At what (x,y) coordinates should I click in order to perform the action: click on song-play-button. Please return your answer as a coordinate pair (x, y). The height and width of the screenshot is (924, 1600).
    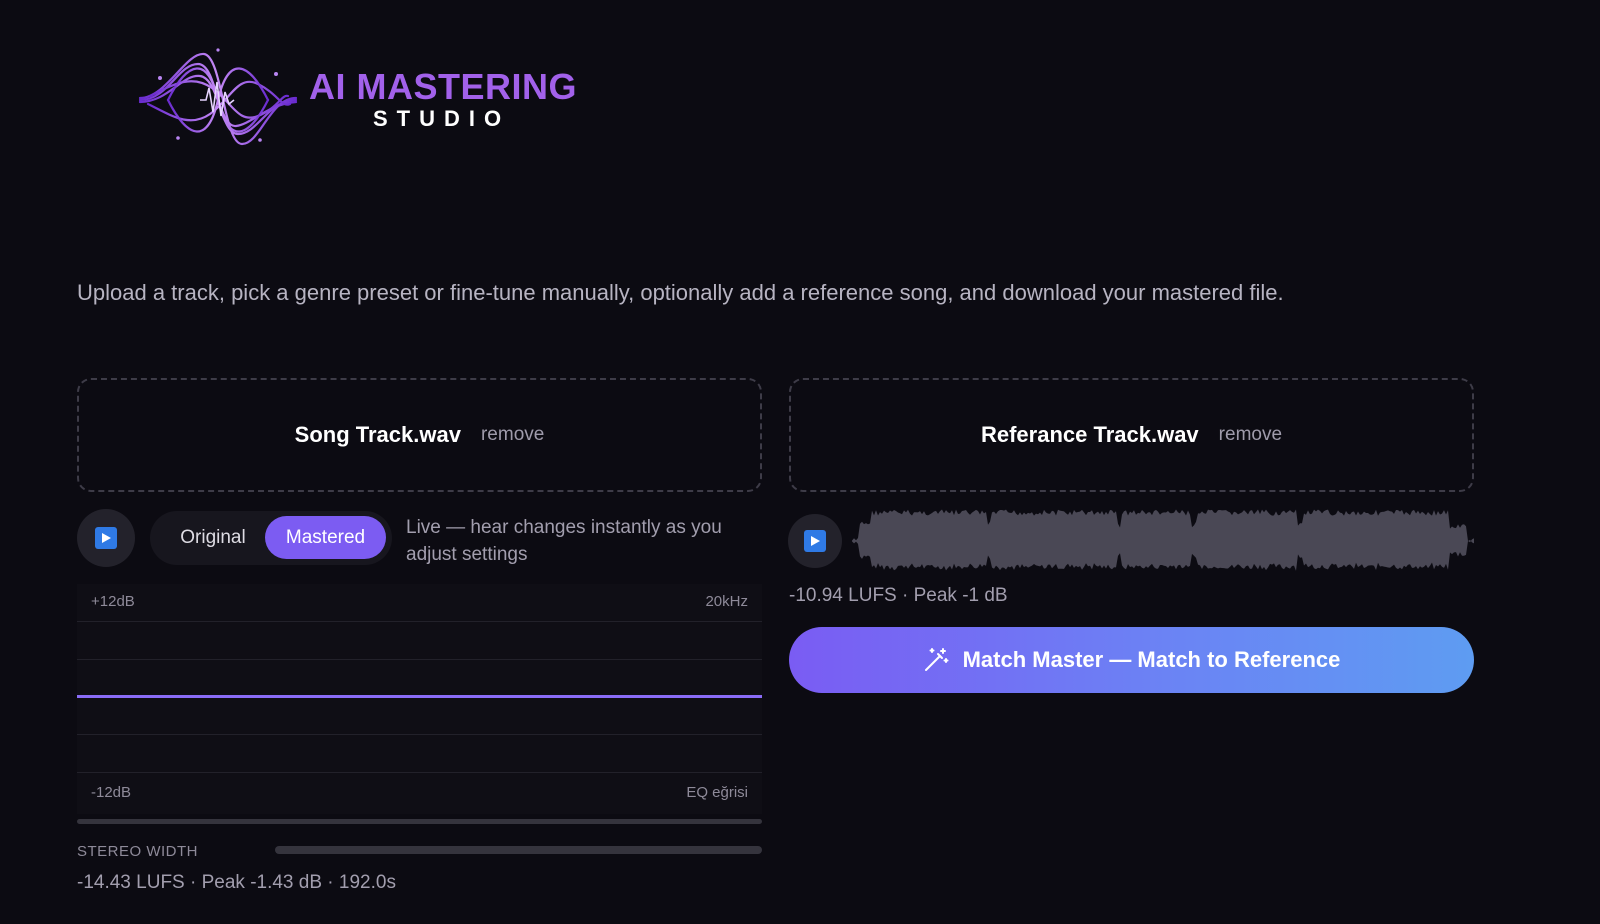
    Looking at the image, I should click on (106, 538).